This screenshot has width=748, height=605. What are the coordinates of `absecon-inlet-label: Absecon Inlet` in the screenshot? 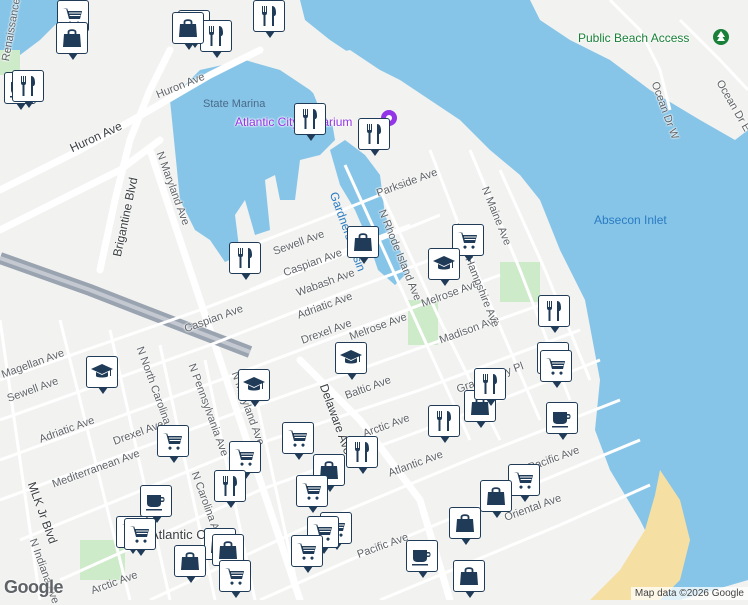 It's located at (630, 220).